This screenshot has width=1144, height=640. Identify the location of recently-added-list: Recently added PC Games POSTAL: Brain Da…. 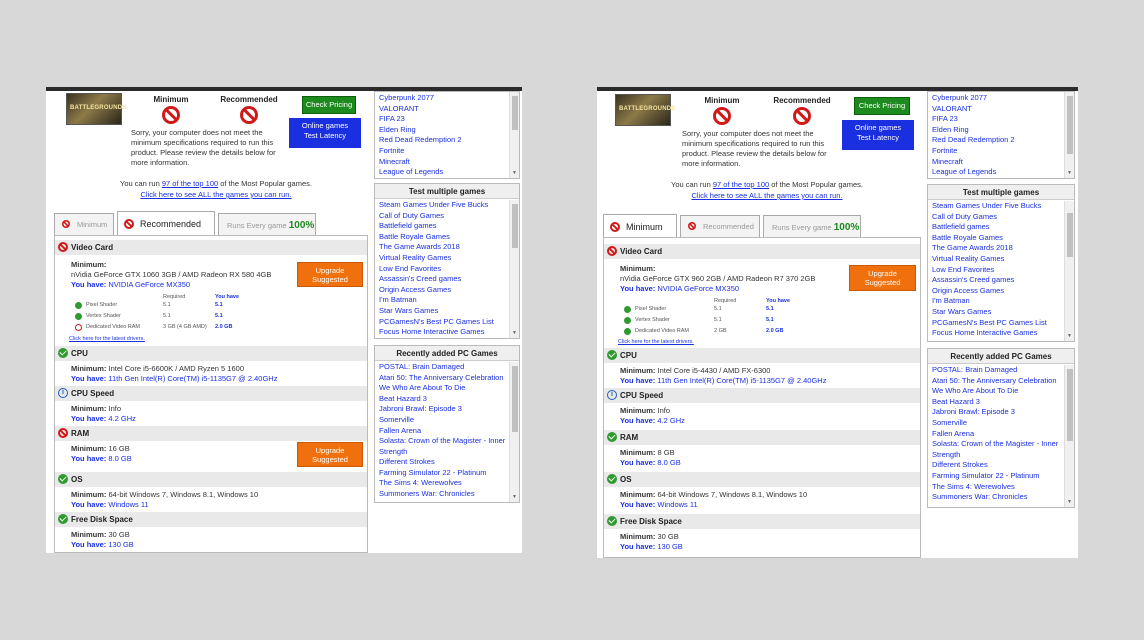
(447, 424).